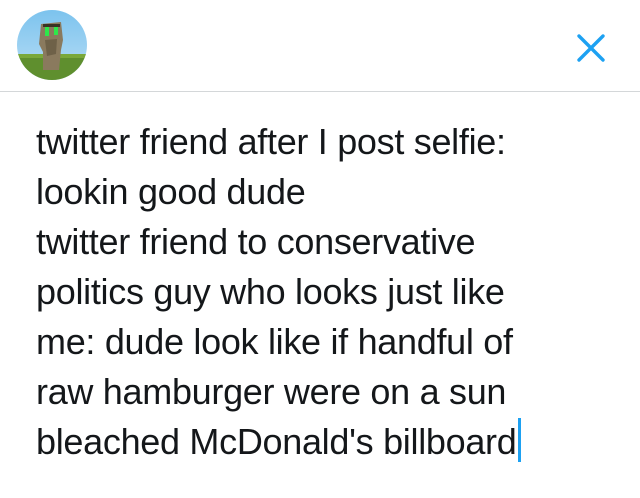 This screenshot has width=640, height=498. Describe the element at coordinates (256, 241) in the screenshot. I see `compose-text-line: twitter friend to conservative` at that location.